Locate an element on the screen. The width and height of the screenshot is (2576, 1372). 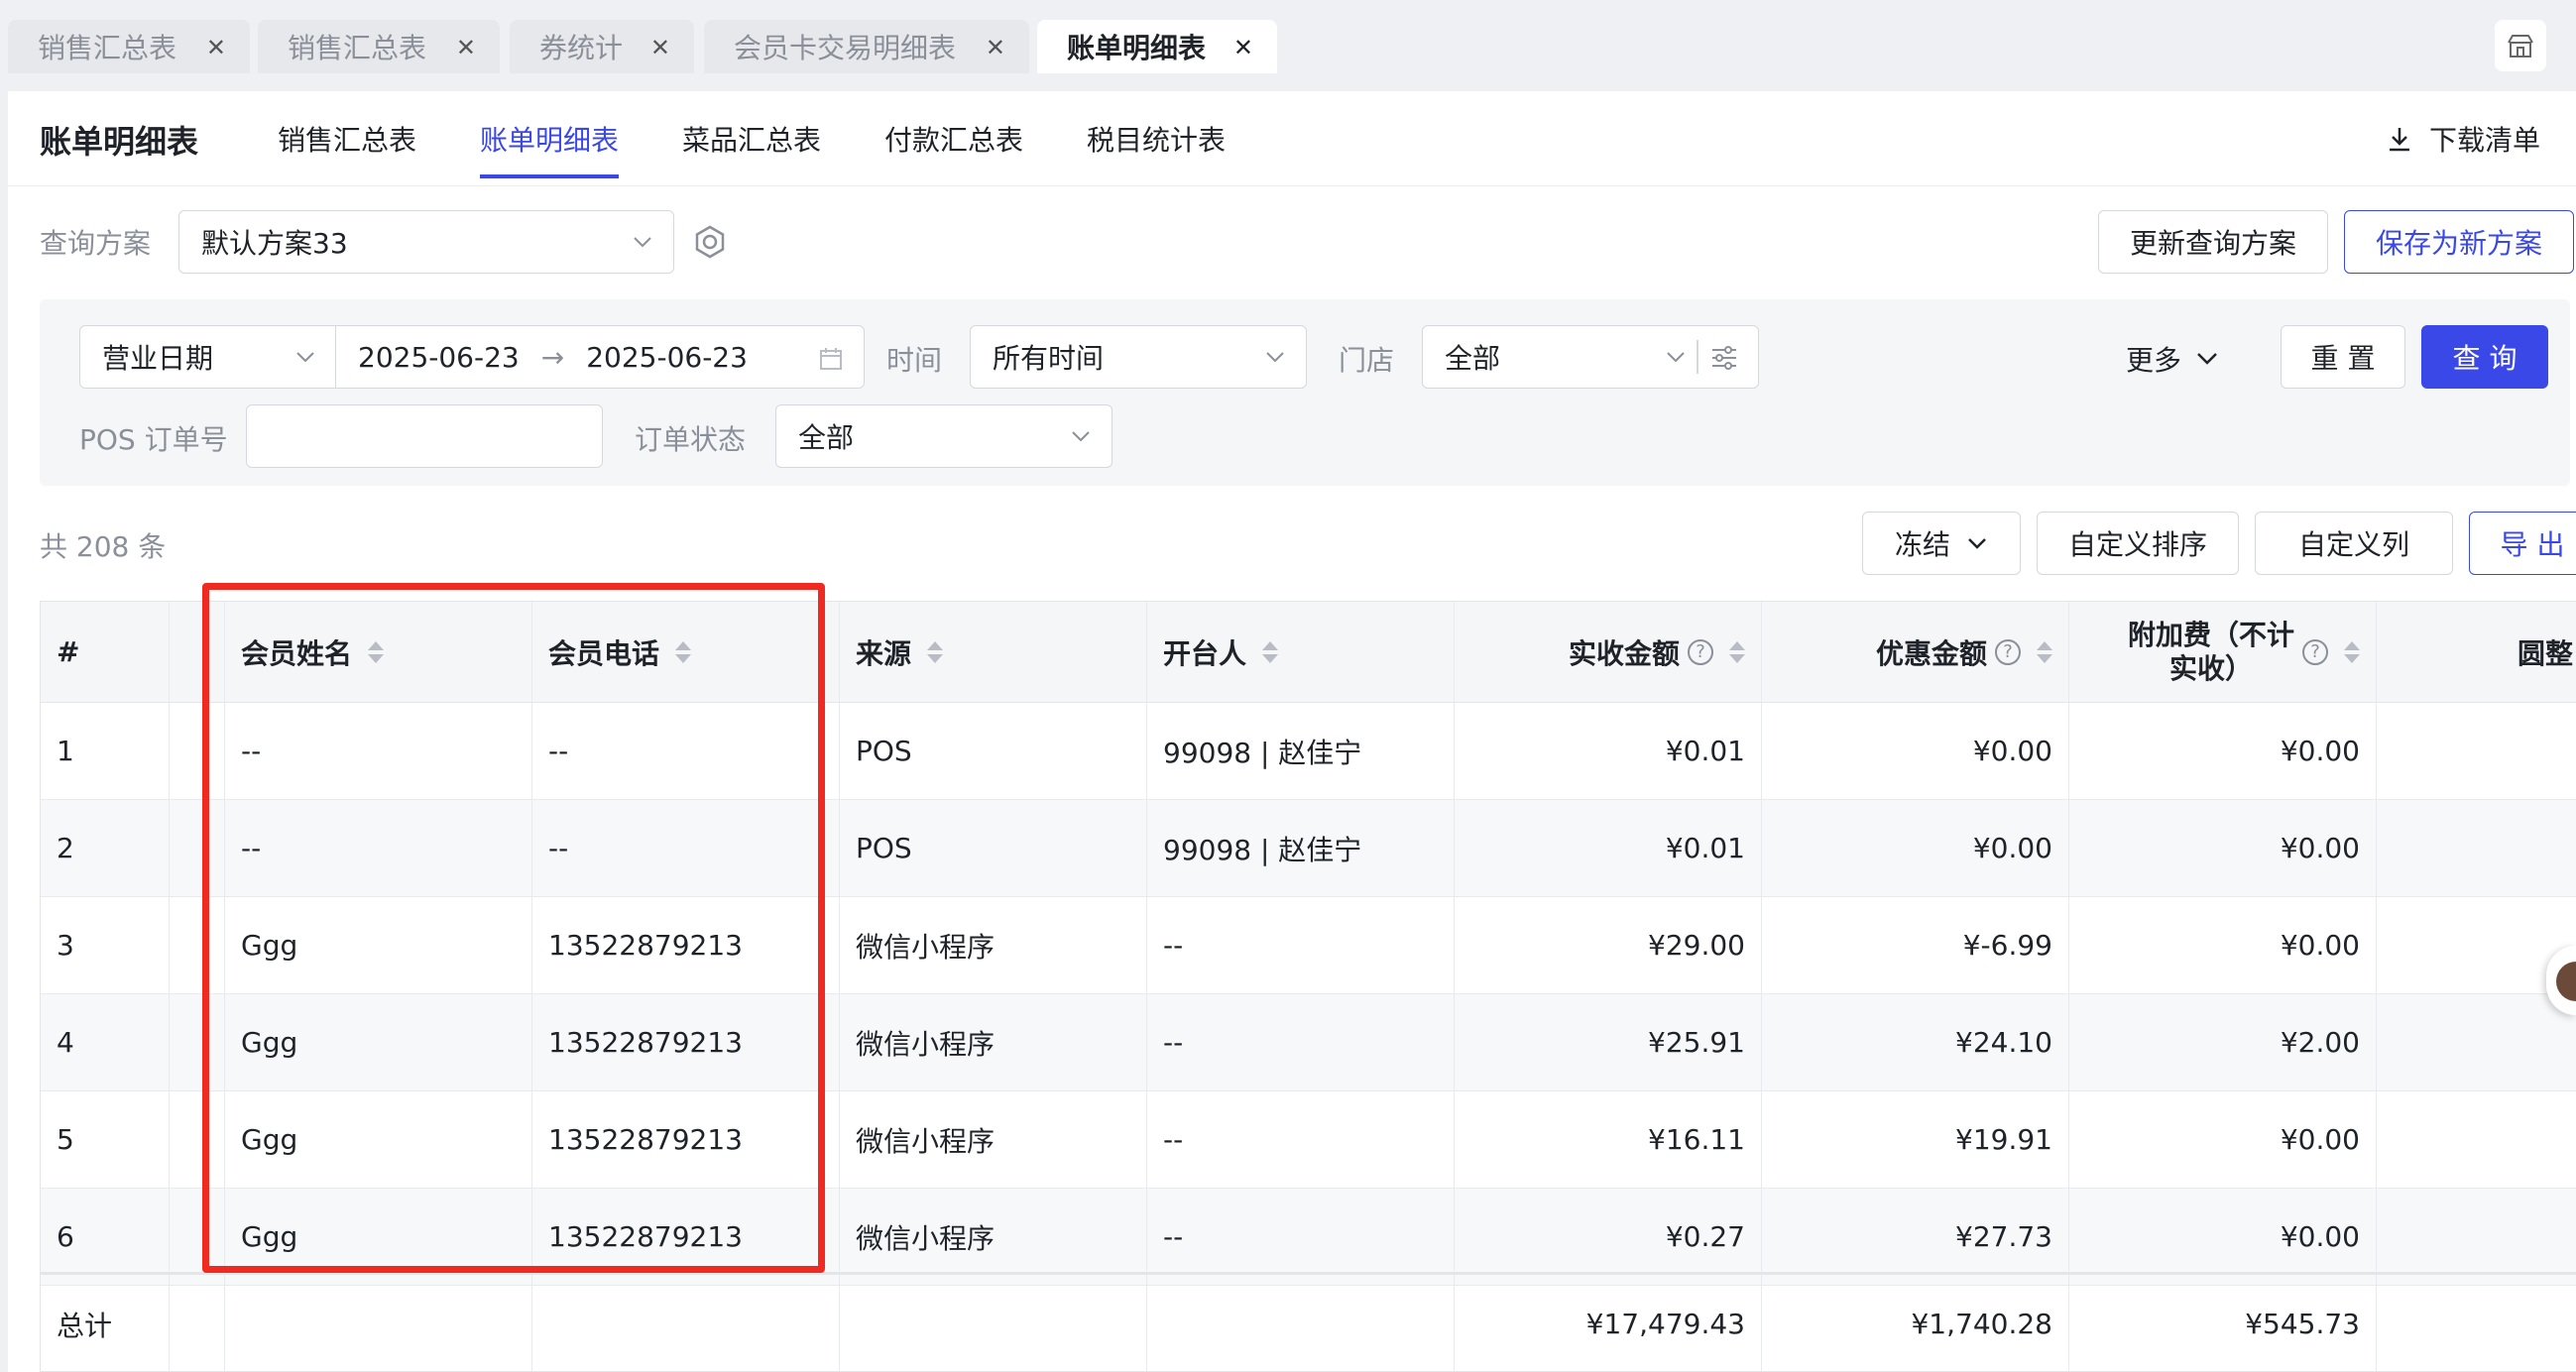
time-value: 所有时间 is located at coordinates (1049, 359).